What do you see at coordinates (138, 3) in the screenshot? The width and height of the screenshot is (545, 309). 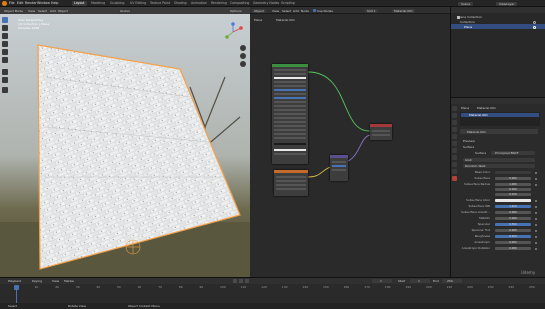 I see `tab-uv-editing: UV Editing` at bounding box center [138, 3].